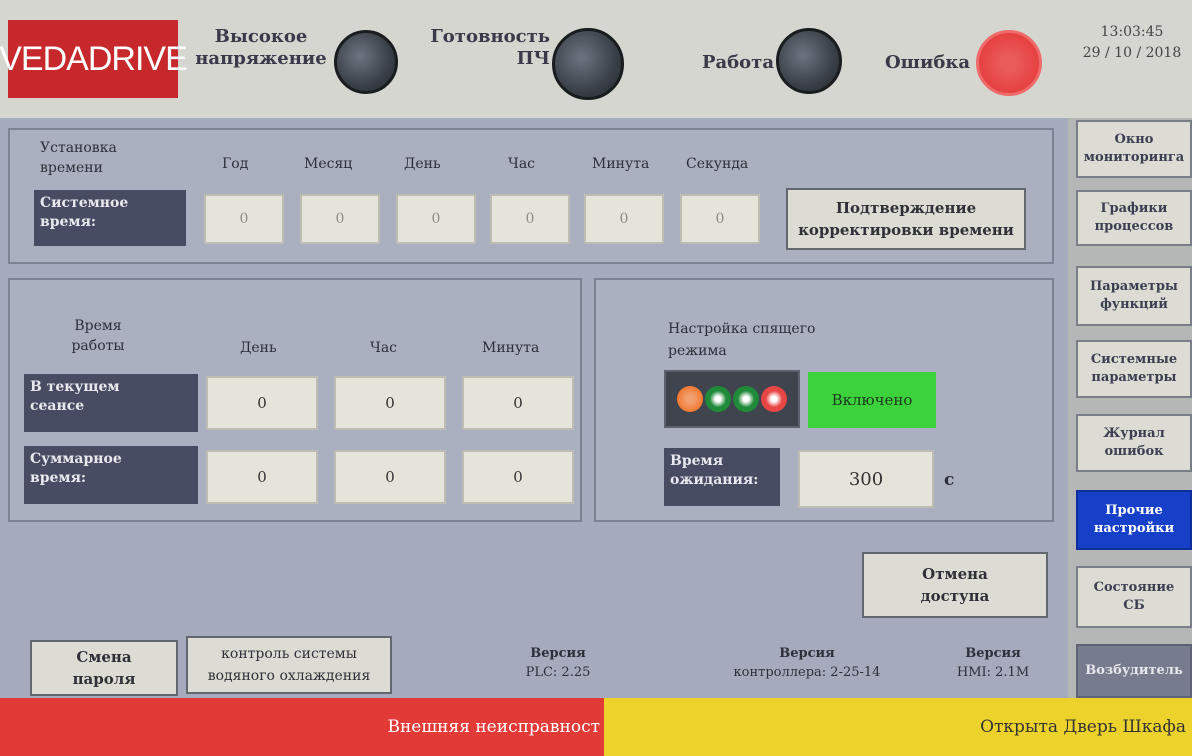 Image resolution: width=1192 pixels, height=756 pixels. Describe the element at coordinates (390, 477) in the screenshot. I see `total-hour-value: 0` at that location.